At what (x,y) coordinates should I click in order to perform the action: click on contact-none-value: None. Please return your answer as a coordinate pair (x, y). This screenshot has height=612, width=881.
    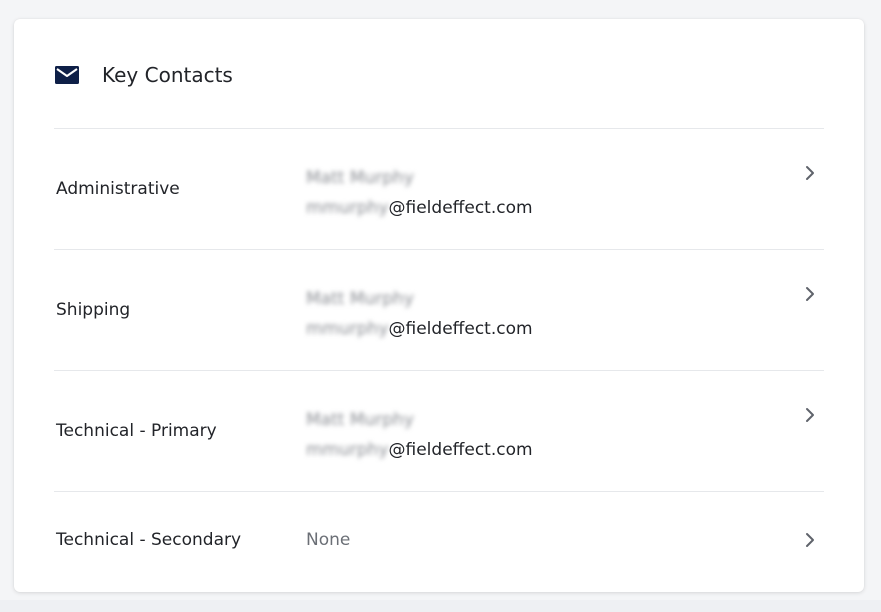
    Looking at the image, I should click on (328, 540).